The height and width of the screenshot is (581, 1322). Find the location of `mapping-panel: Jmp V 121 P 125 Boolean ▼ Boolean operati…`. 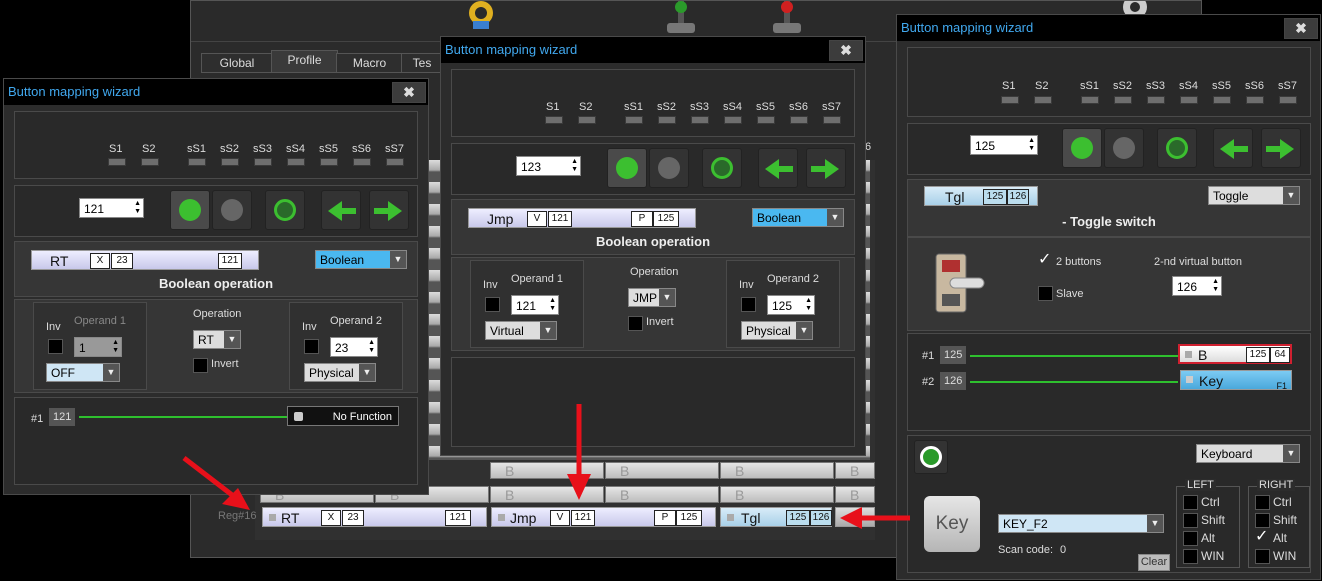

mapping-panel: Jmp V 121 P 125 Boolean ▼ Boolean operati… is located at coordinates (653, 227).